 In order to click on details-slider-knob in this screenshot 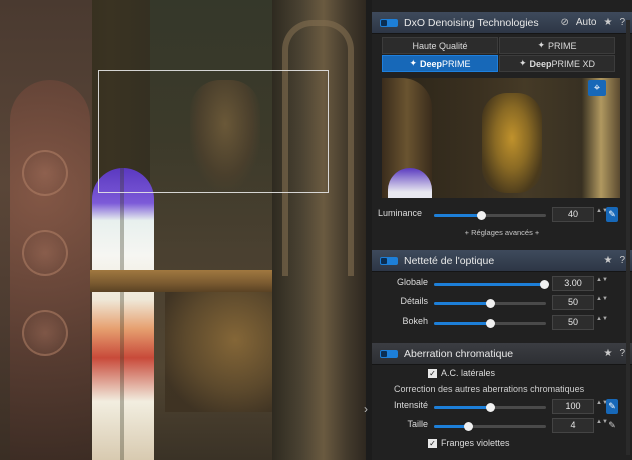, I will do `click(490, 303)`.